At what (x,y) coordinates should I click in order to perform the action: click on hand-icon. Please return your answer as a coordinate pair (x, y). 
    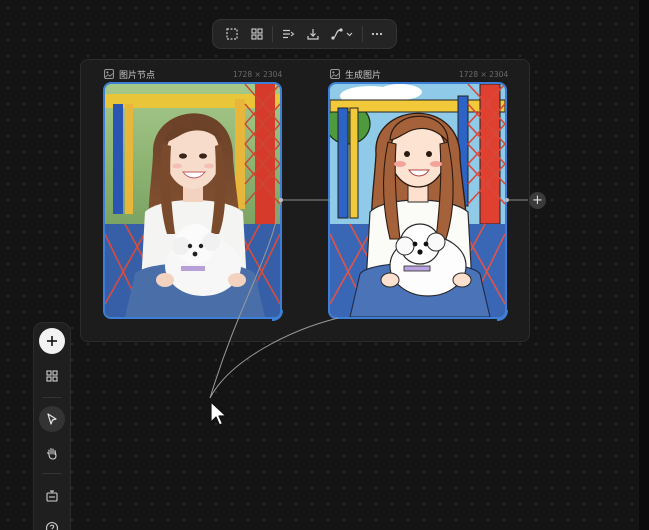
    Looking at the image, I should click on (51, 453).